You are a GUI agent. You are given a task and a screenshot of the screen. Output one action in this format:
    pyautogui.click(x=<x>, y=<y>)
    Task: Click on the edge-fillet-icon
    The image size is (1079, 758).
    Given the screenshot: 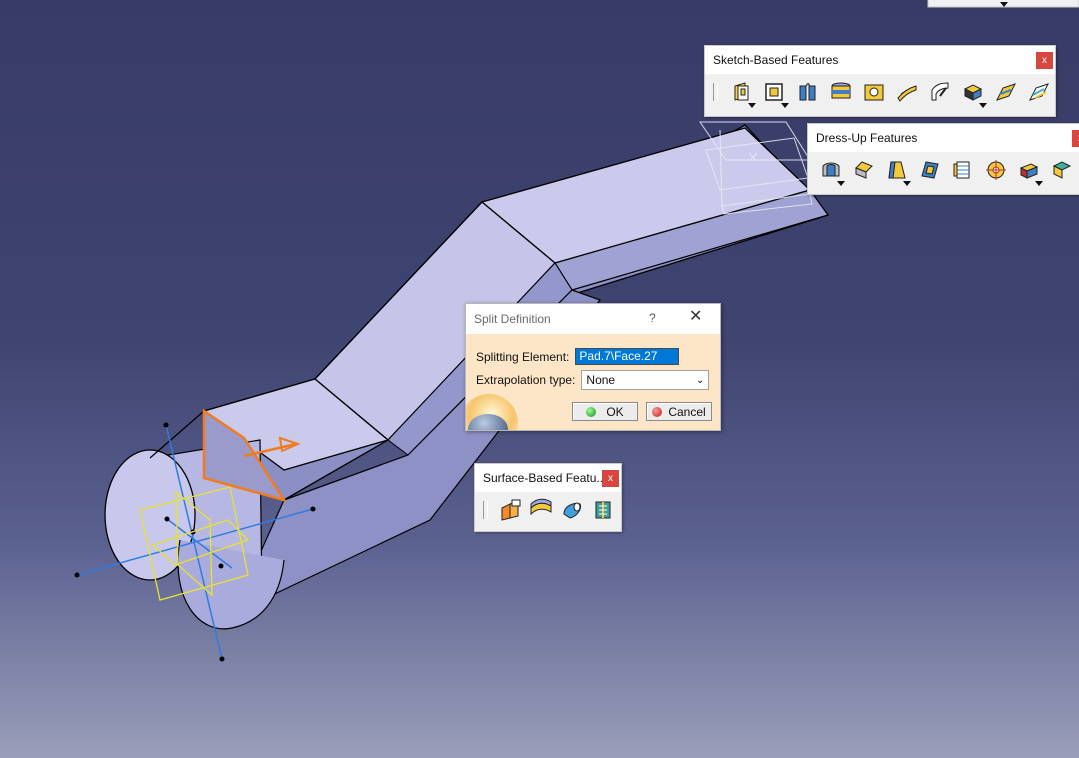 What is the action you would take?
    pyautogui.click(x=831, y=171)
    